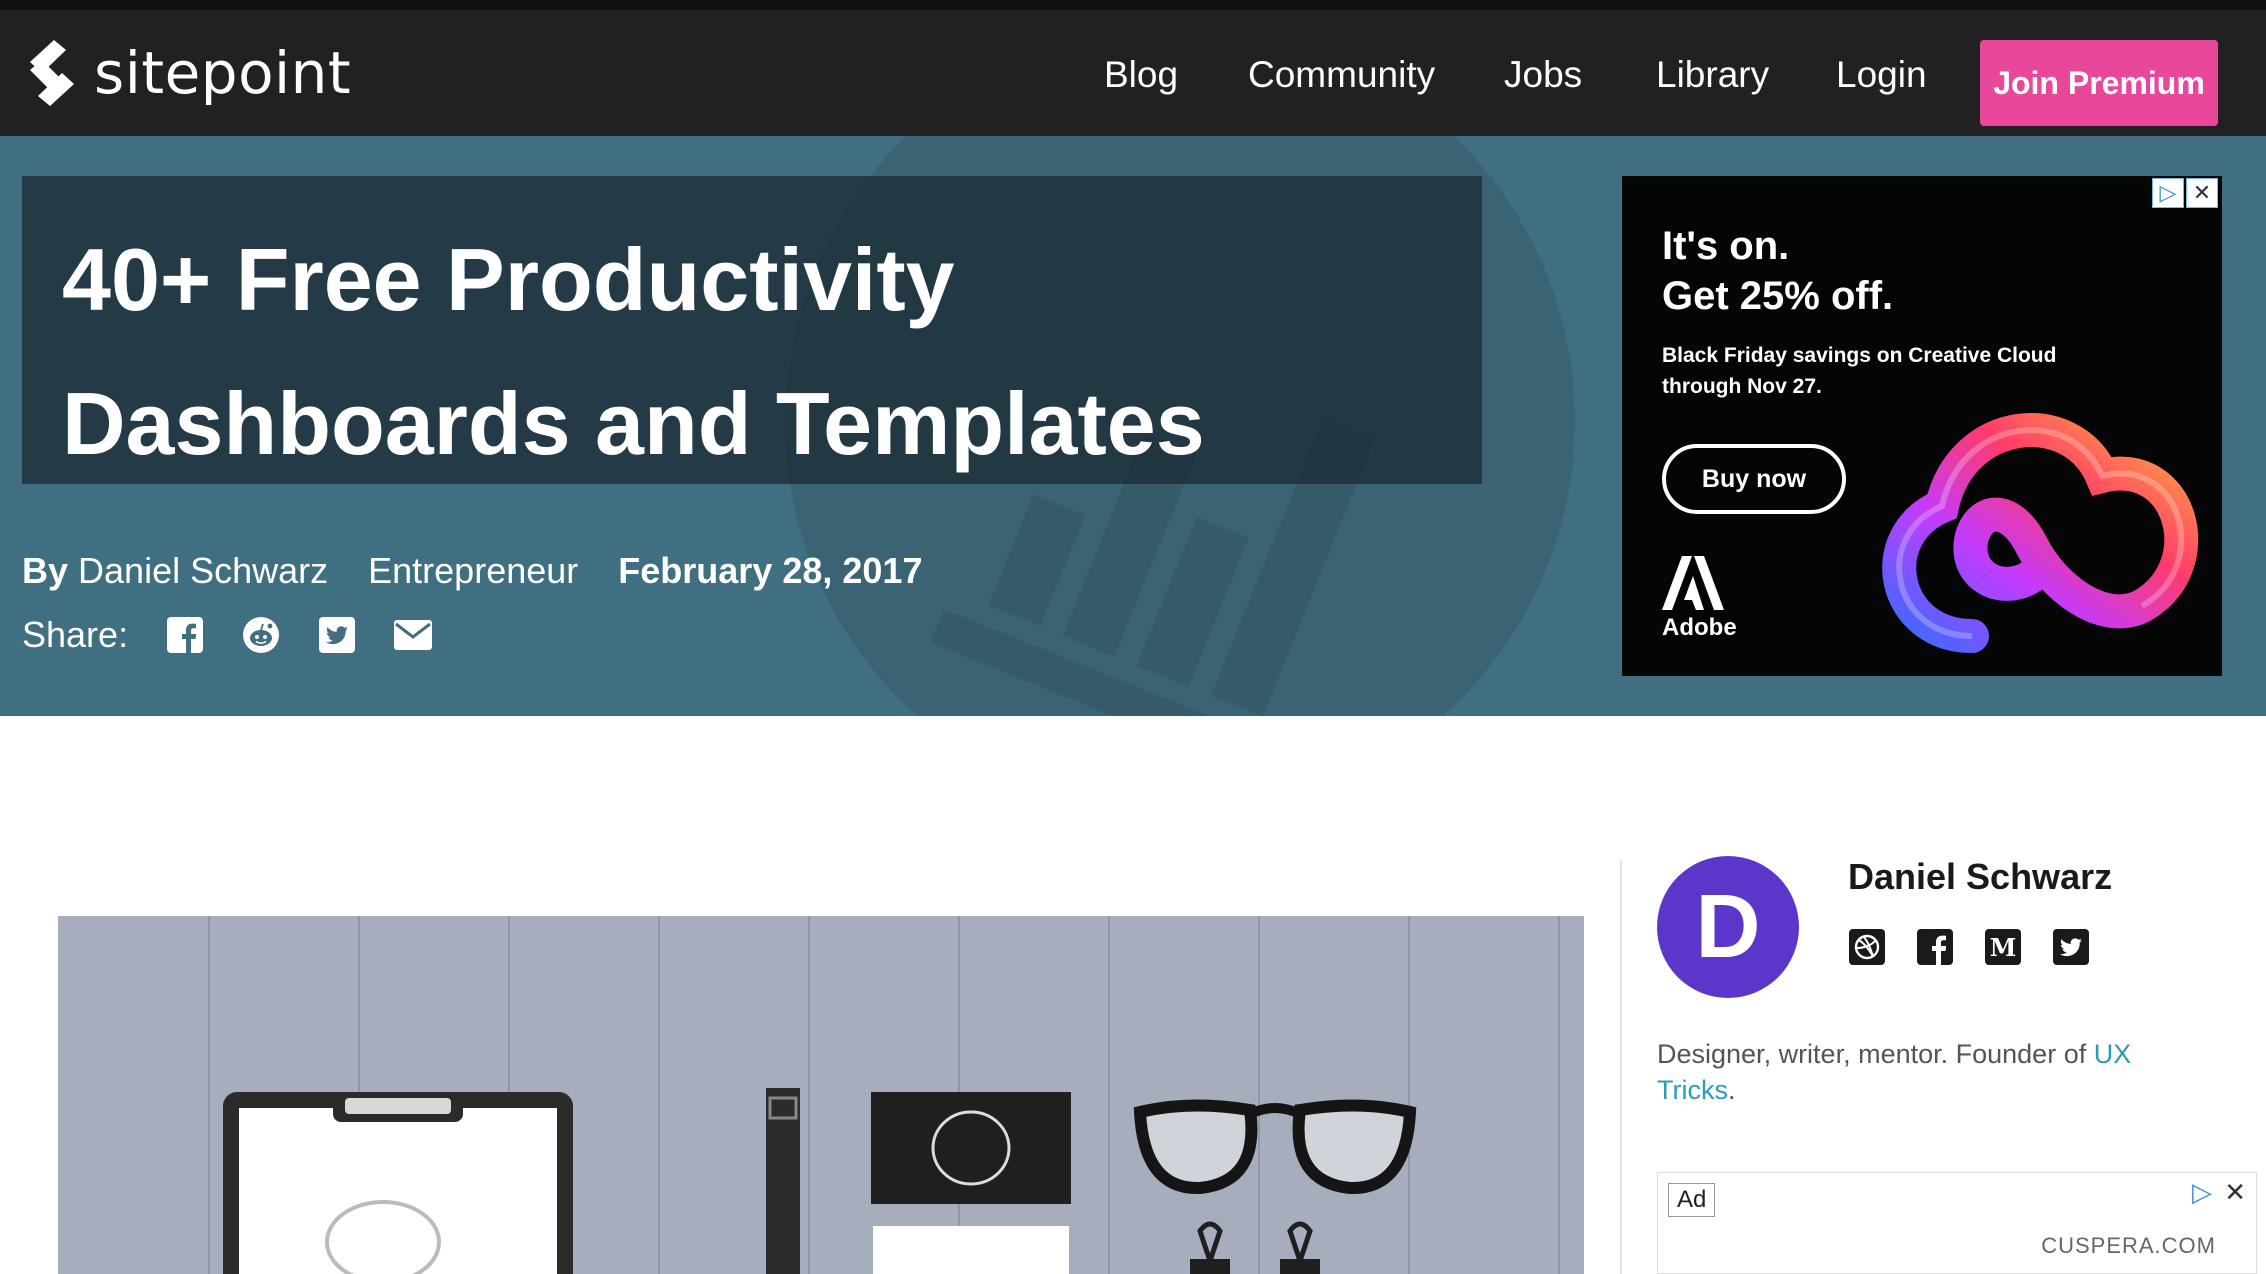  Describe the element at coordinates (398, 1183) in the screenshot. I see `clipboard-illustration-icon` at that location.